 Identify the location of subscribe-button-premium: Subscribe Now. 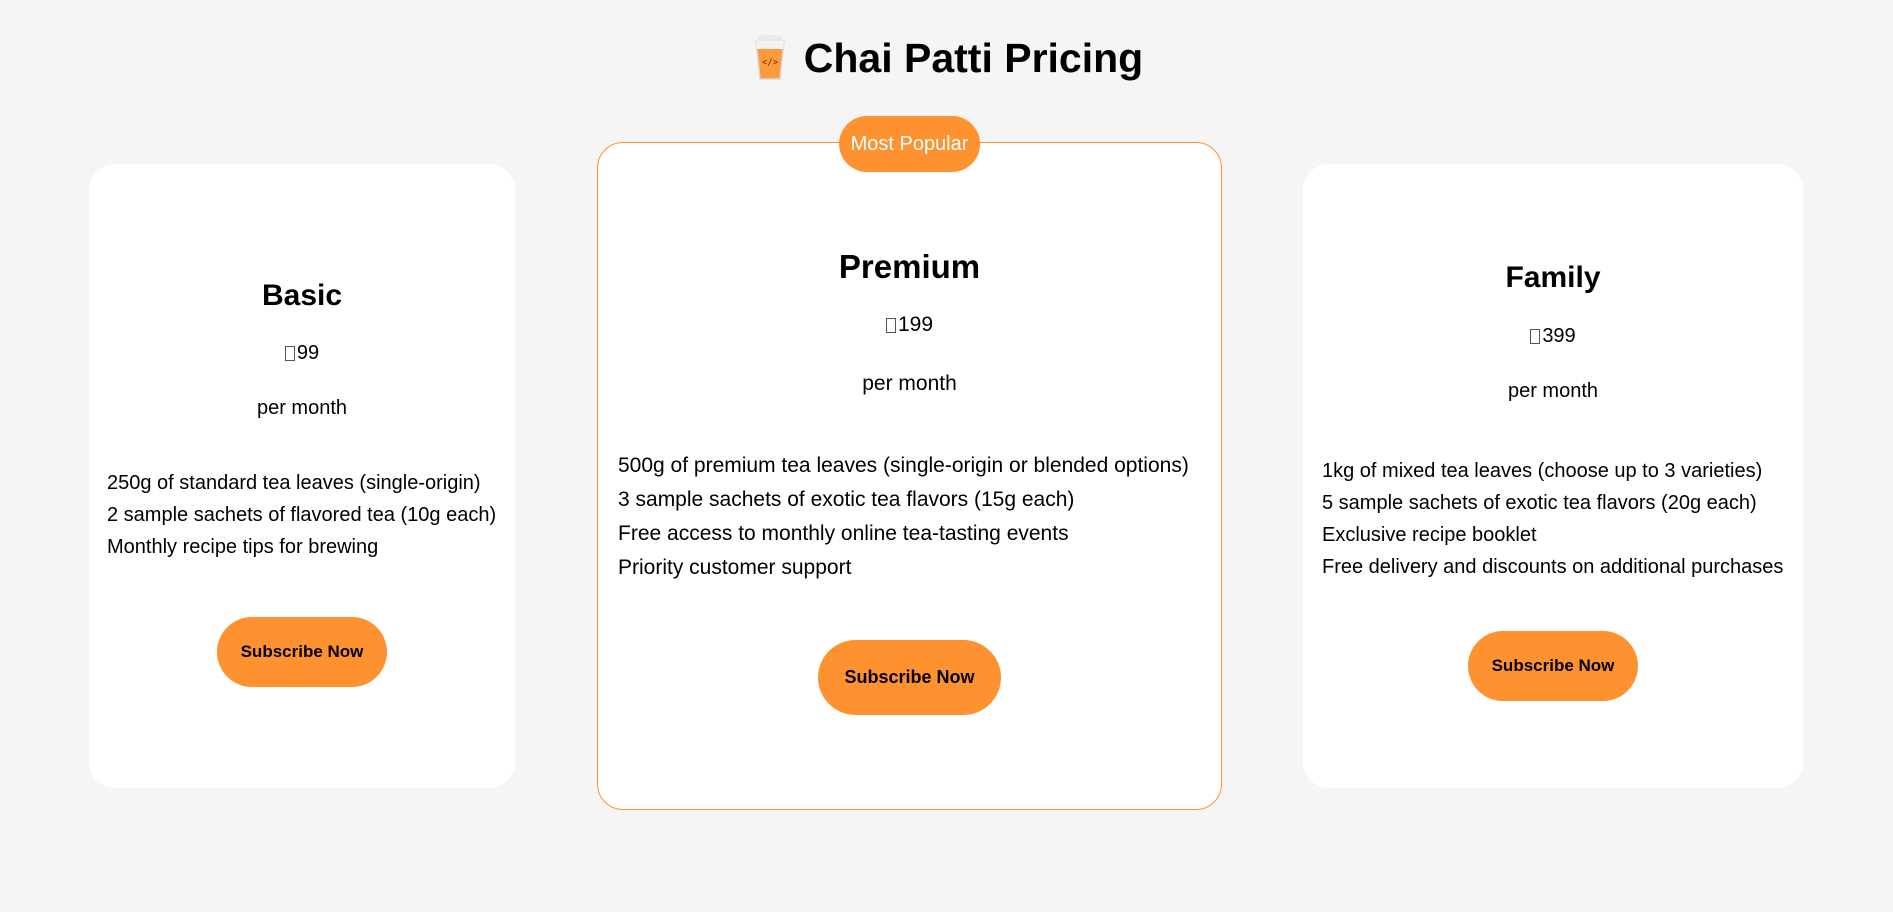
(909, 677).